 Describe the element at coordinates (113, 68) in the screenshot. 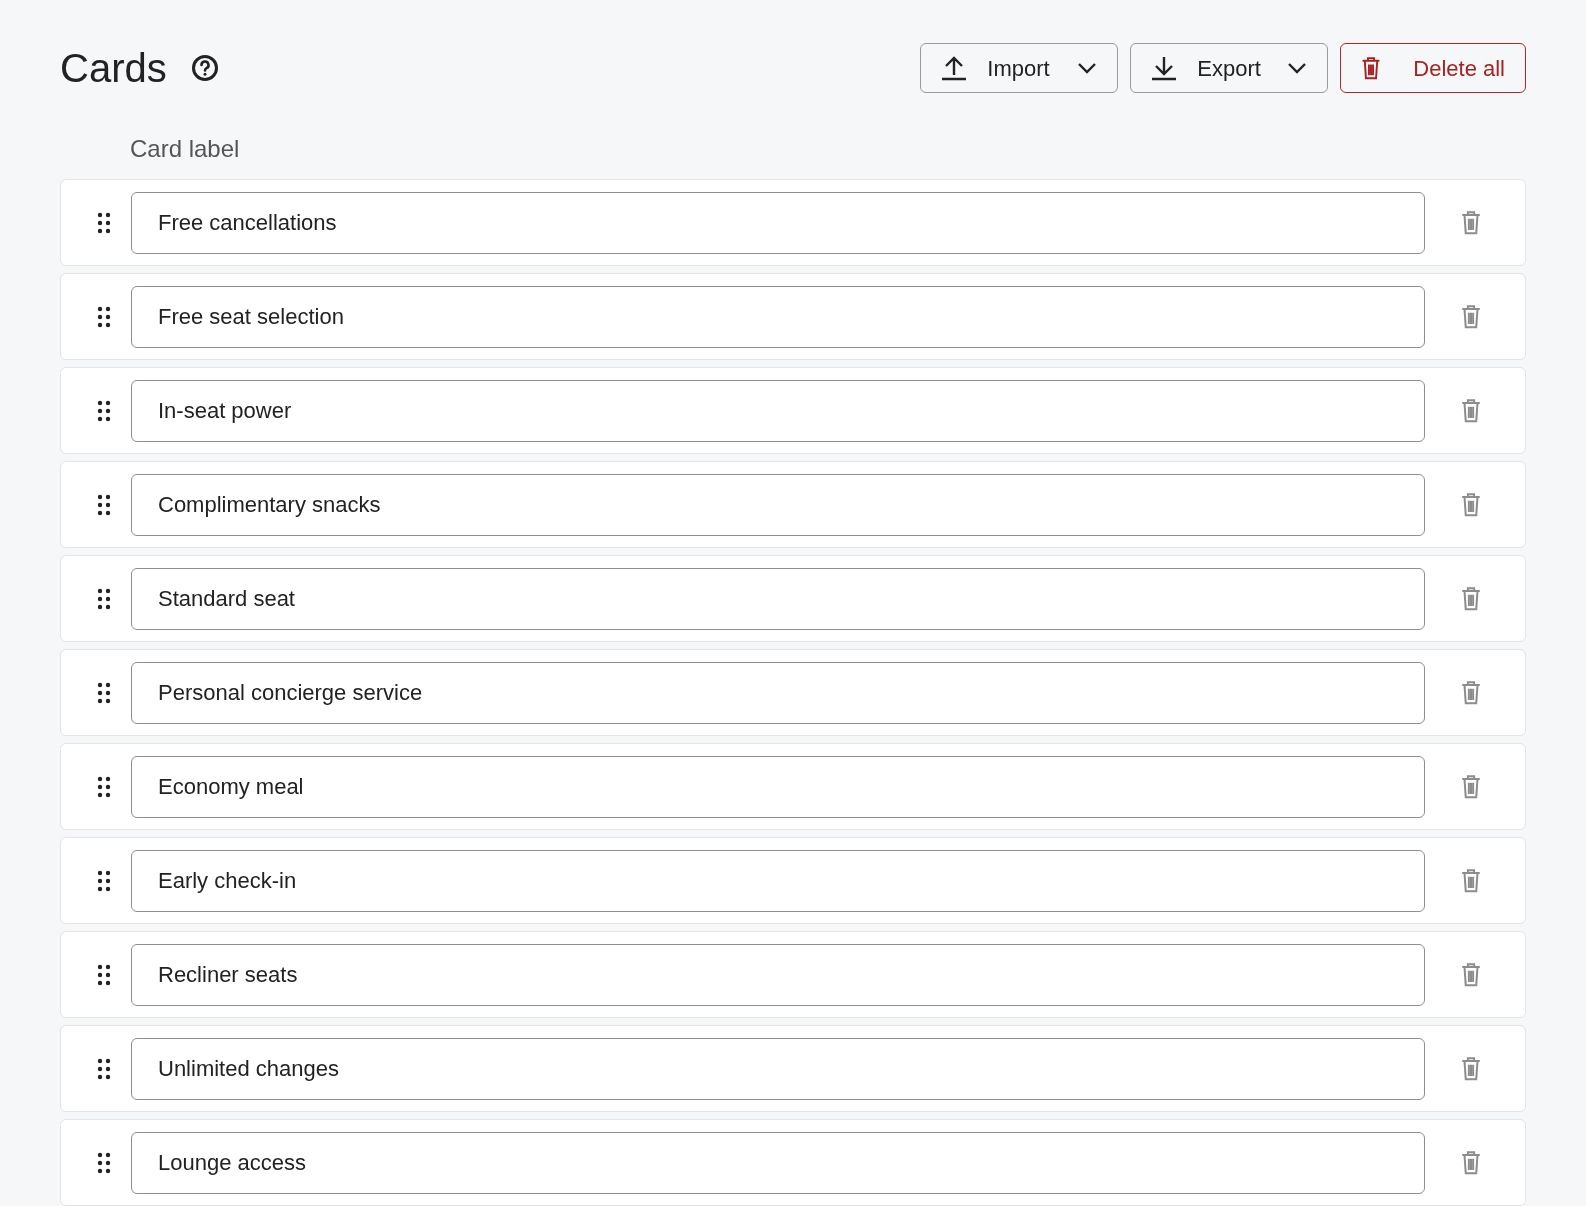

I see `page-title: Cards` at that location.